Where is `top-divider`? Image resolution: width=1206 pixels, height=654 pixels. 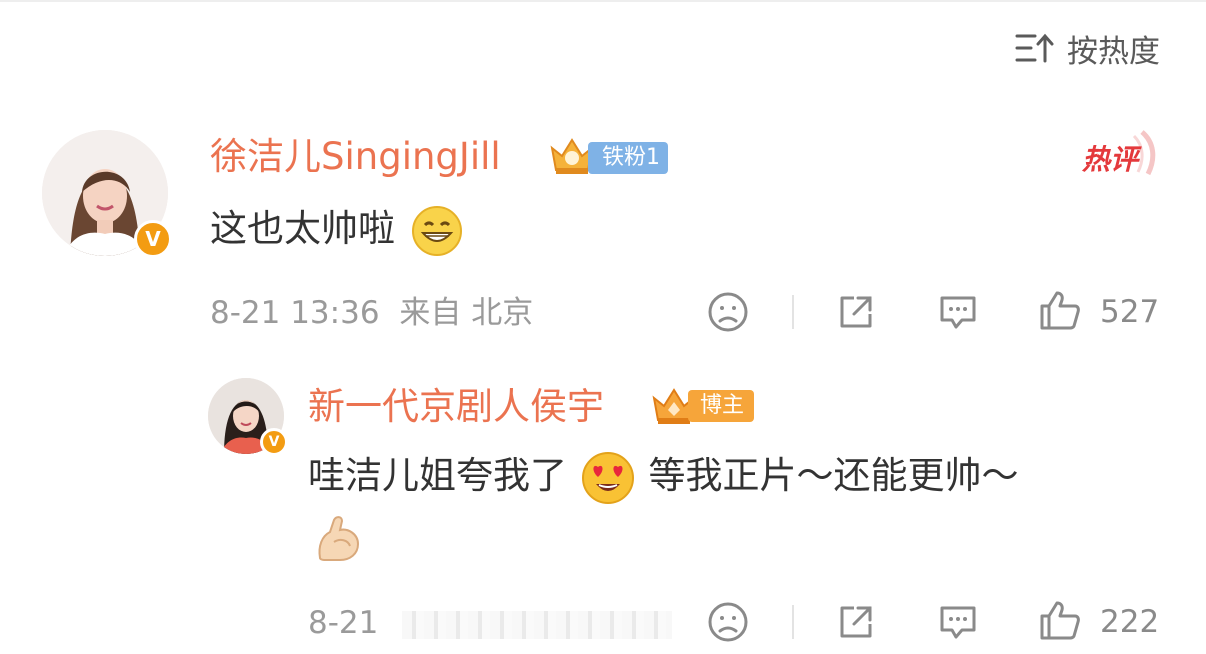
top-divider is located at coordinates (603, 1).